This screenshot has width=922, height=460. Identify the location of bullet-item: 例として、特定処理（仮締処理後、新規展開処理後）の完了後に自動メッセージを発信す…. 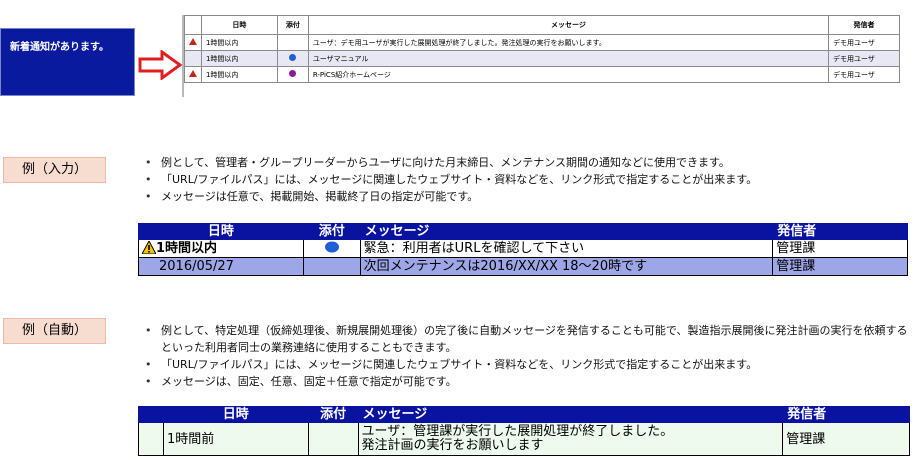
(530, 339).